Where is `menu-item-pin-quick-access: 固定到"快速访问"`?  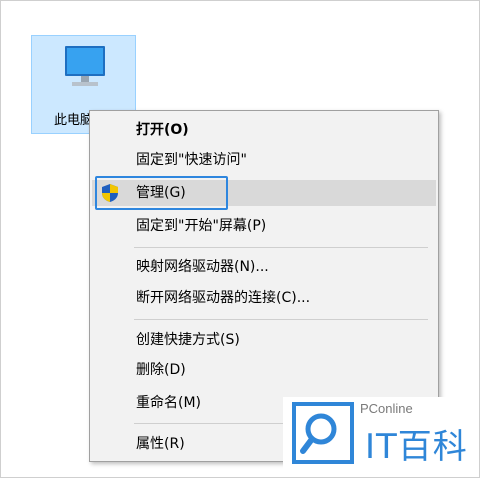 menu-item-pin-quick-access: 固定到"快速访问" is located at coordinates (264, 160).